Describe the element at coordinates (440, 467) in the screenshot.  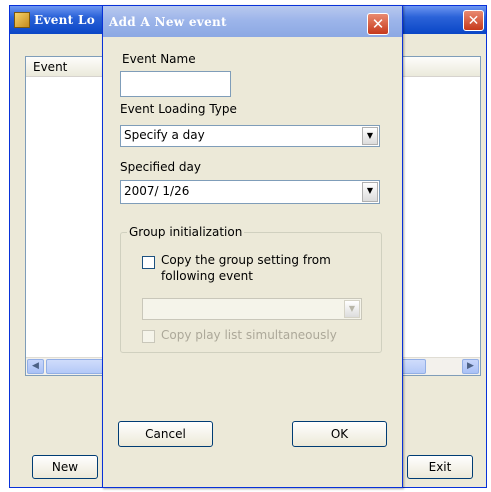
I see `exit-button: Exit` at that location.